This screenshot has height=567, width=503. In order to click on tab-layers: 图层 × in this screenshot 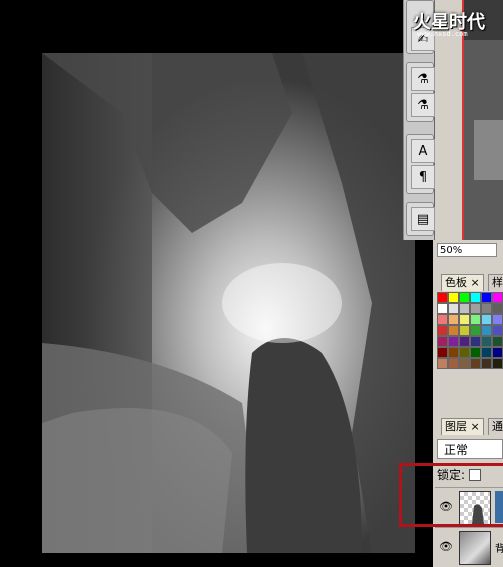, I will do `click(462, 426)`.